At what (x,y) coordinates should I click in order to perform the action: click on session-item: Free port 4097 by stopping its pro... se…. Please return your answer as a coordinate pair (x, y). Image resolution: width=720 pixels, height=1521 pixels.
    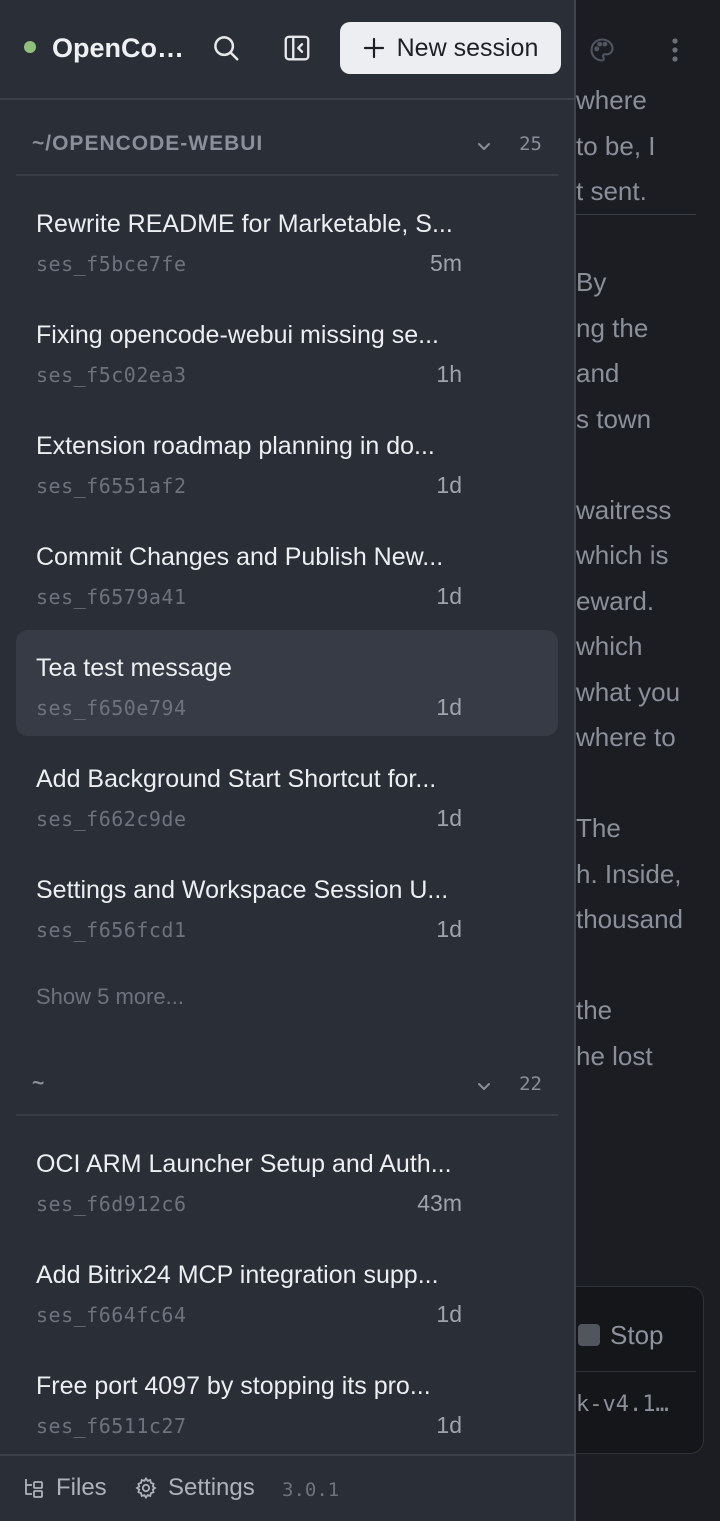
    Looking at the image, I should click on (287, 1401).